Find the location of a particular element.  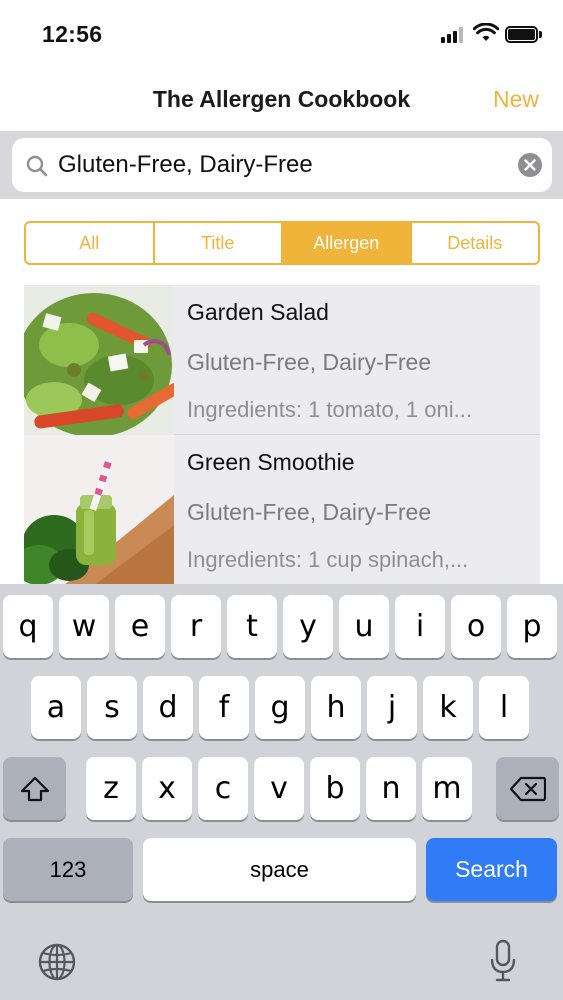

numbers-key: 123 is located at coordinates (68, 869).